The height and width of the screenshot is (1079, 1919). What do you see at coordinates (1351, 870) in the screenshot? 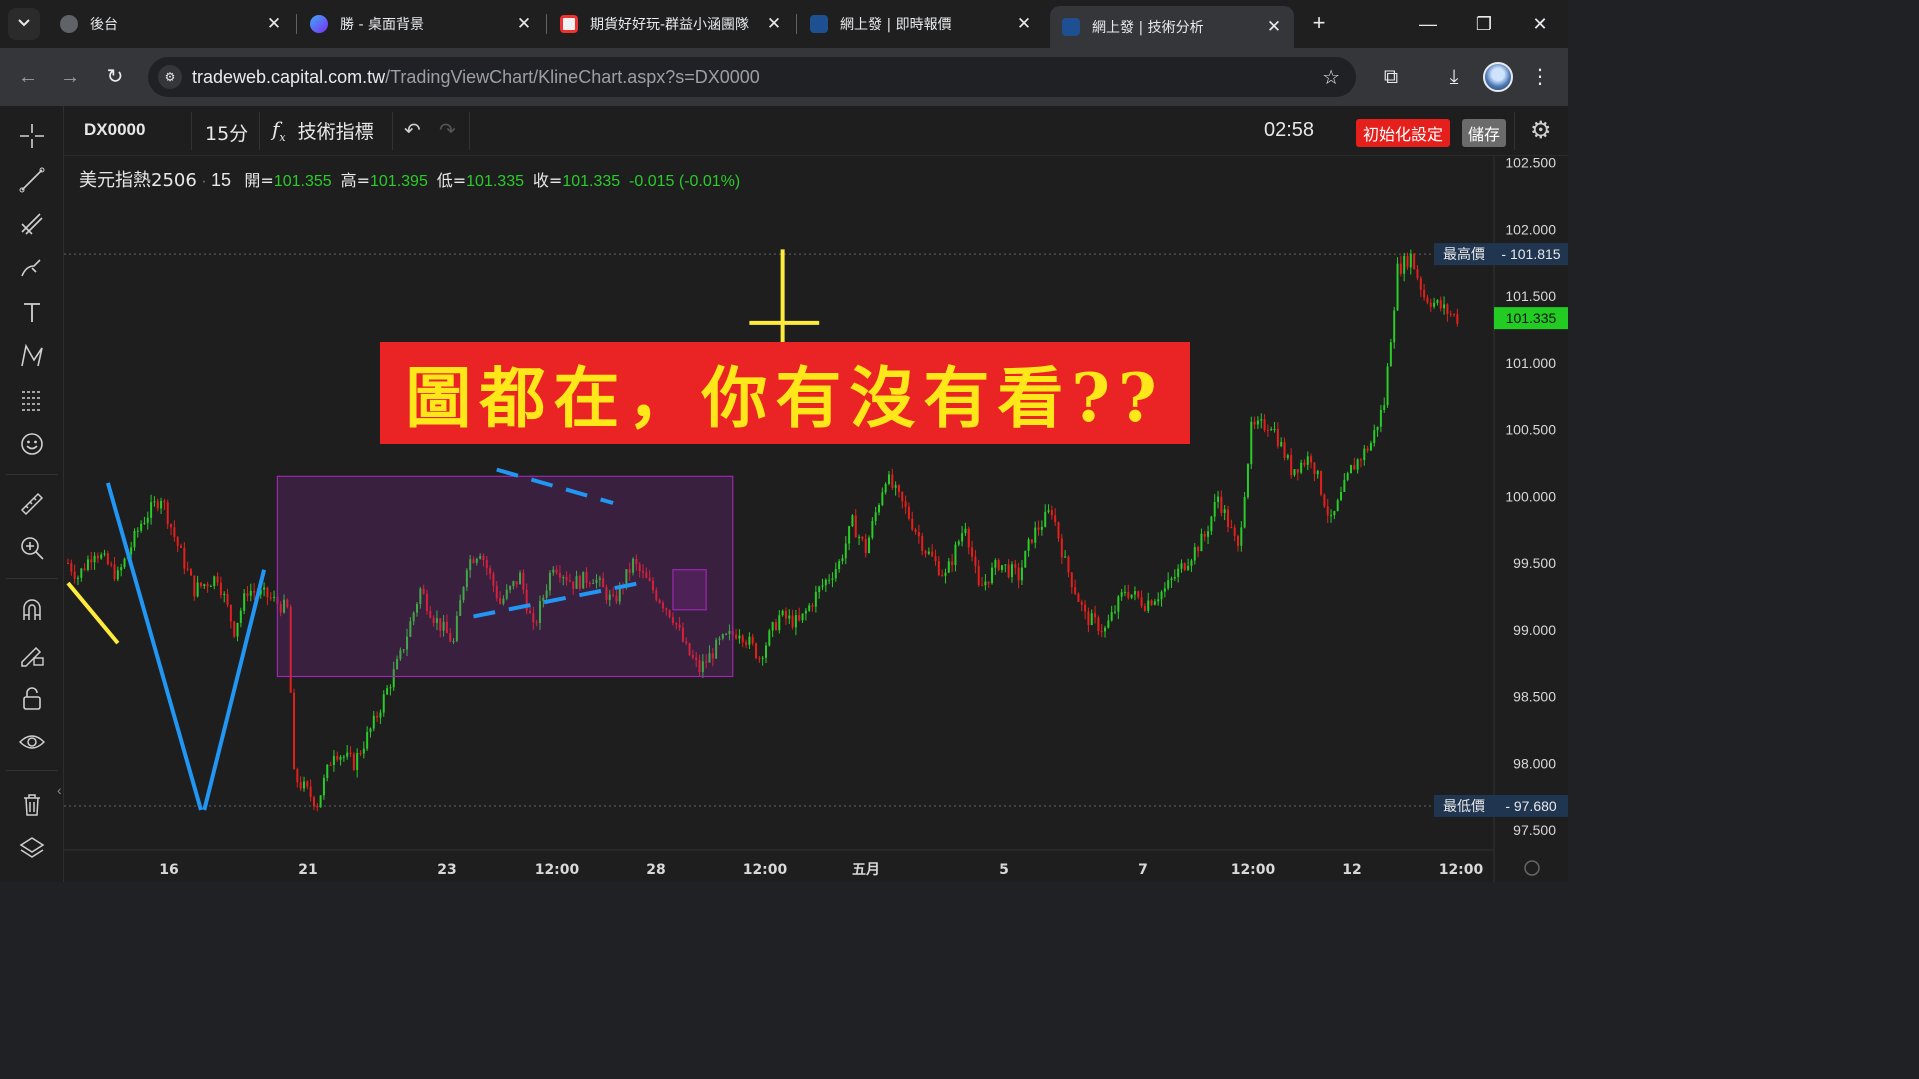
I see `time-tick-label: 12` at bounding box center [1351, 870].